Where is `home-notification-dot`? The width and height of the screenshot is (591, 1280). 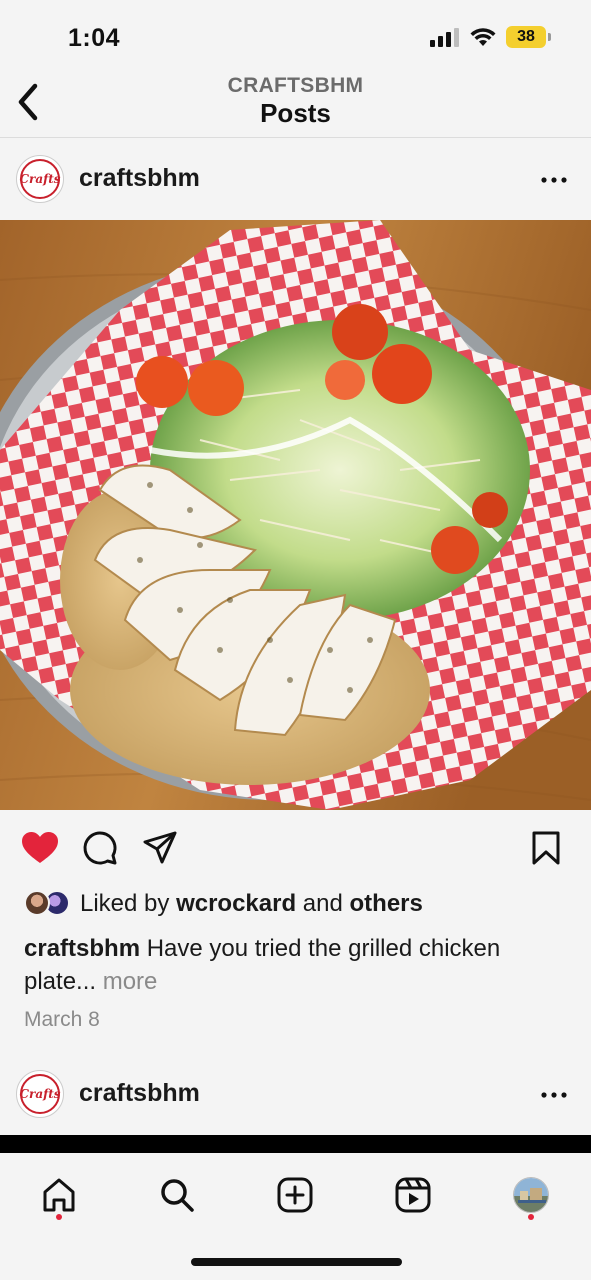 home-notification-dot is located at coordinates (59, 1217).